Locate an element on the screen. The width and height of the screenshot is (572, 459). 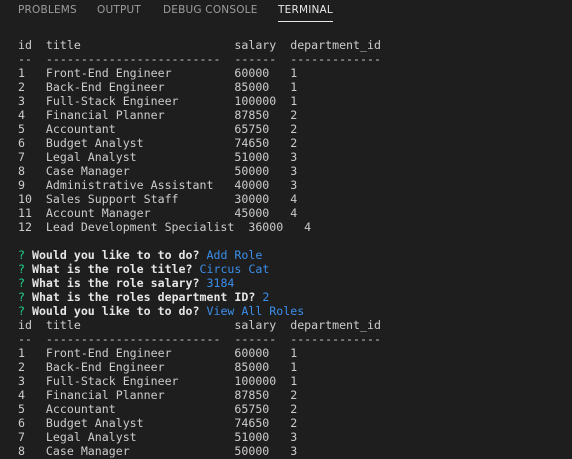
tab-label: OUTPUT is located at coordinates (119, 10).